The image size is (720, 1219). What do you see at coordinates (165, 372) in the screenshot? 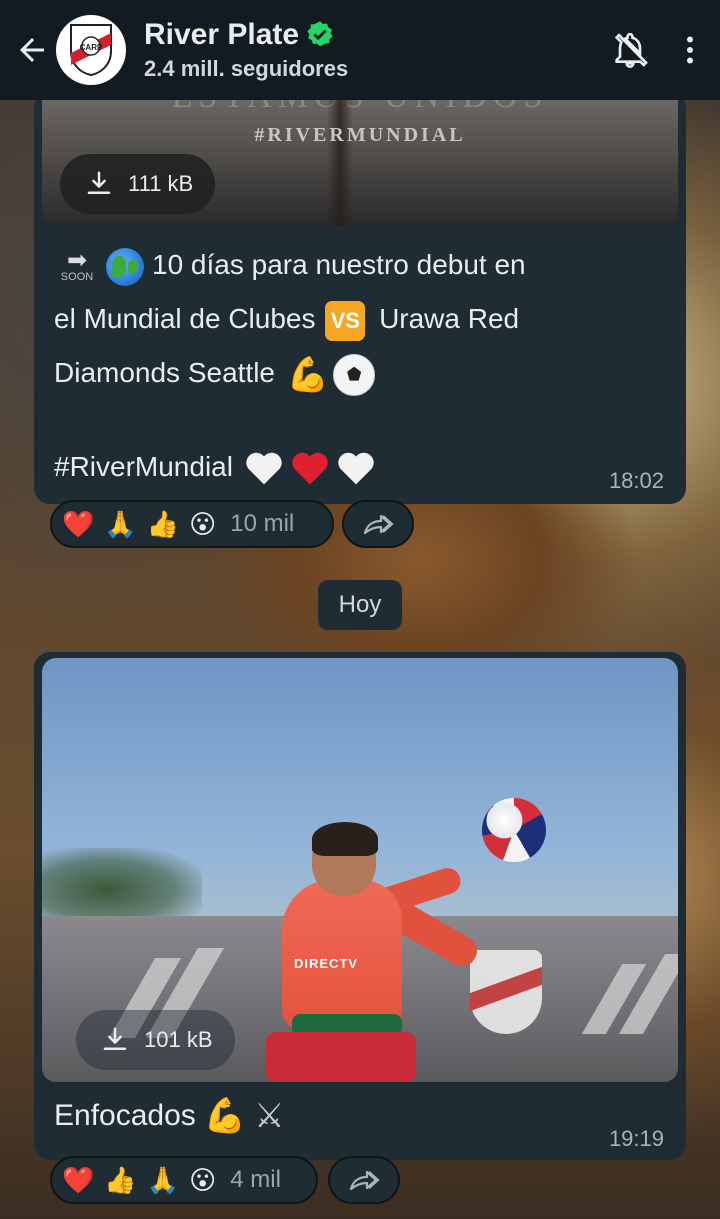
I see `message-line-3: Diamonds Seattle` at bounding box center [165, 372].